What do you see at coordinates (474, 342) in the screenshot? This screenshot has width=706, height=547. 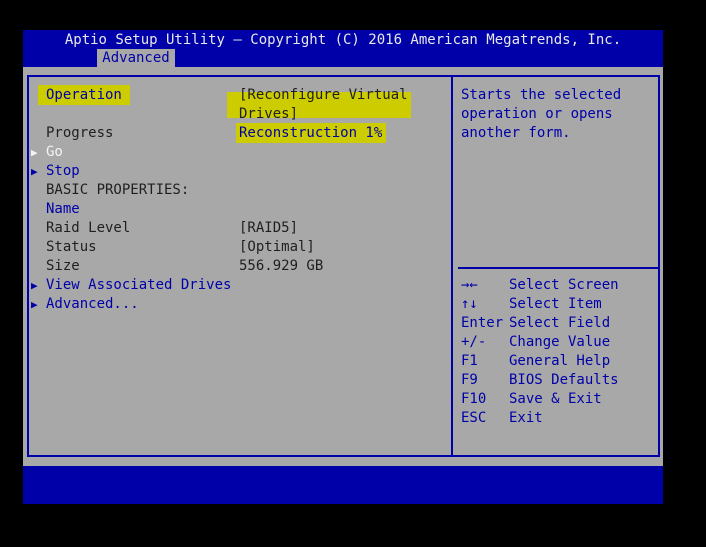 I see `key-plus-minus: +/-` at bounding box center [474, 342].